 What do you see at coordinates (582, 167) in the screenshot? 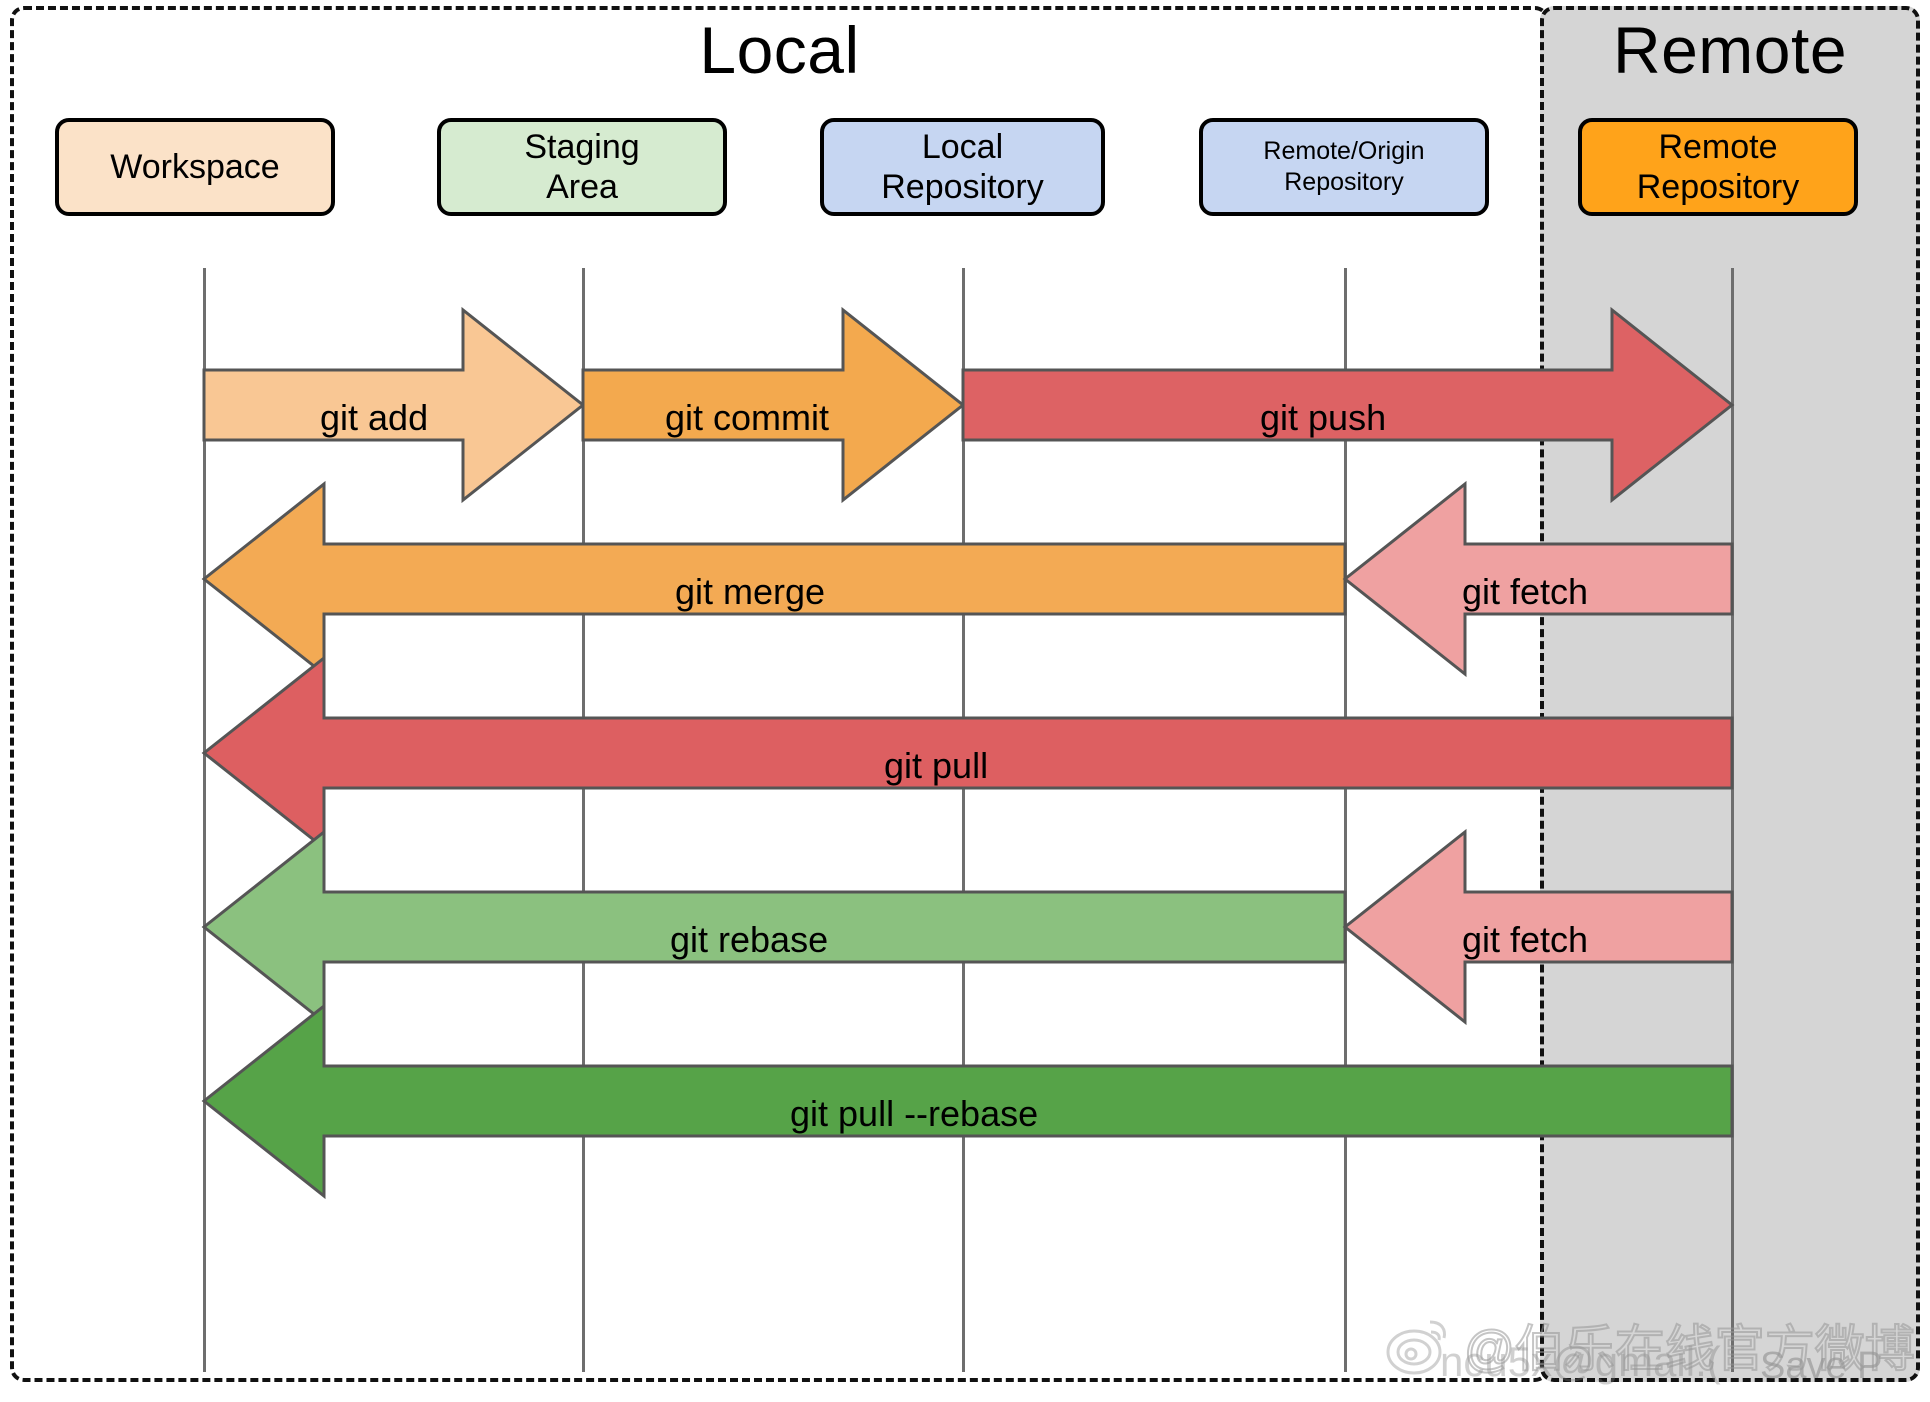
I see `node-staging-area: Staging Area` at bounding box center [582, 167].